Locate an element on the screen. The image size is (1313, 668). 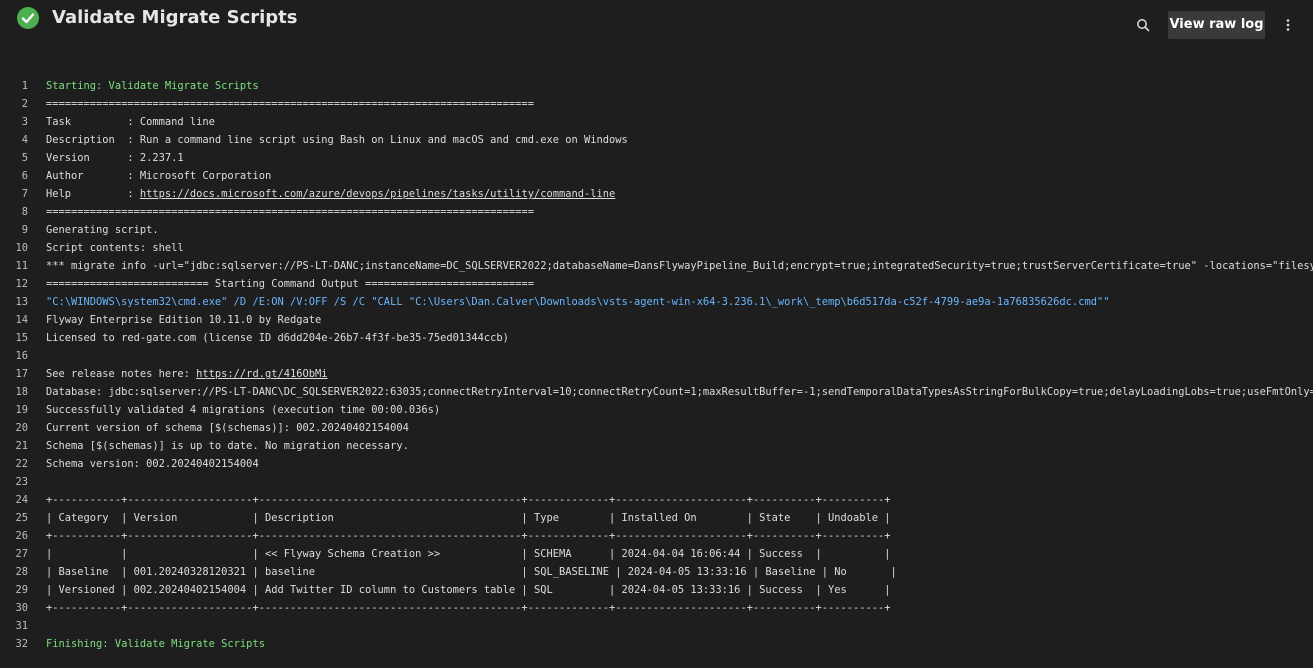
log-line: 16 is located at coordinates (656, 356).